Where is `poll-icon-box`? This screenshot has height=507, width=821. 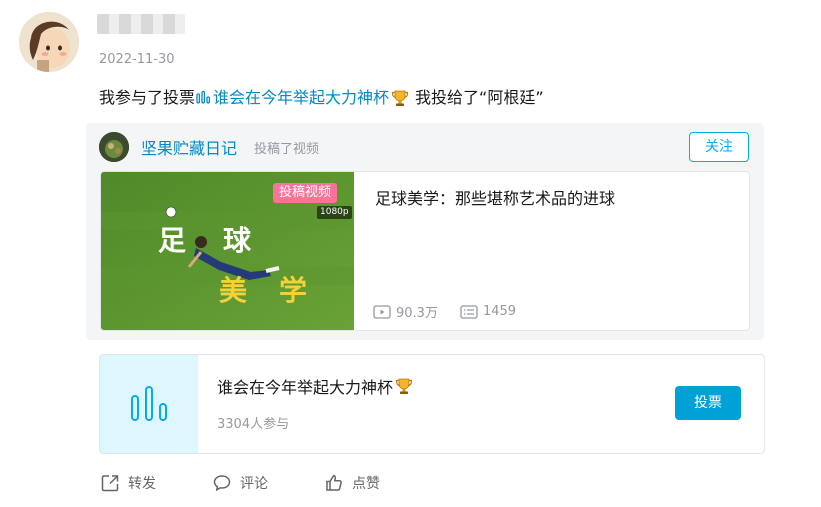
poll-icon-box is located at coordinates (149, 404).